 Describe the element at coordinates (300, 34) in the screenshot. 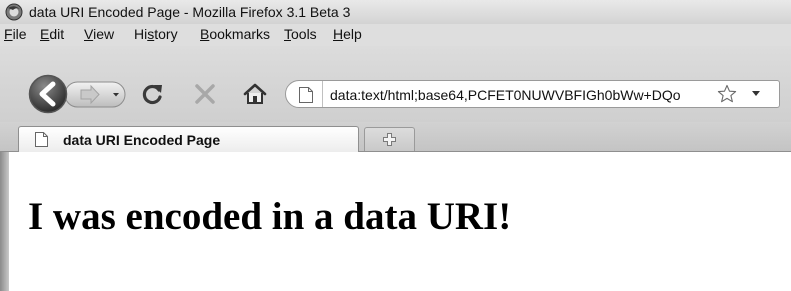

I see `menu-tools: Tools` at that location.